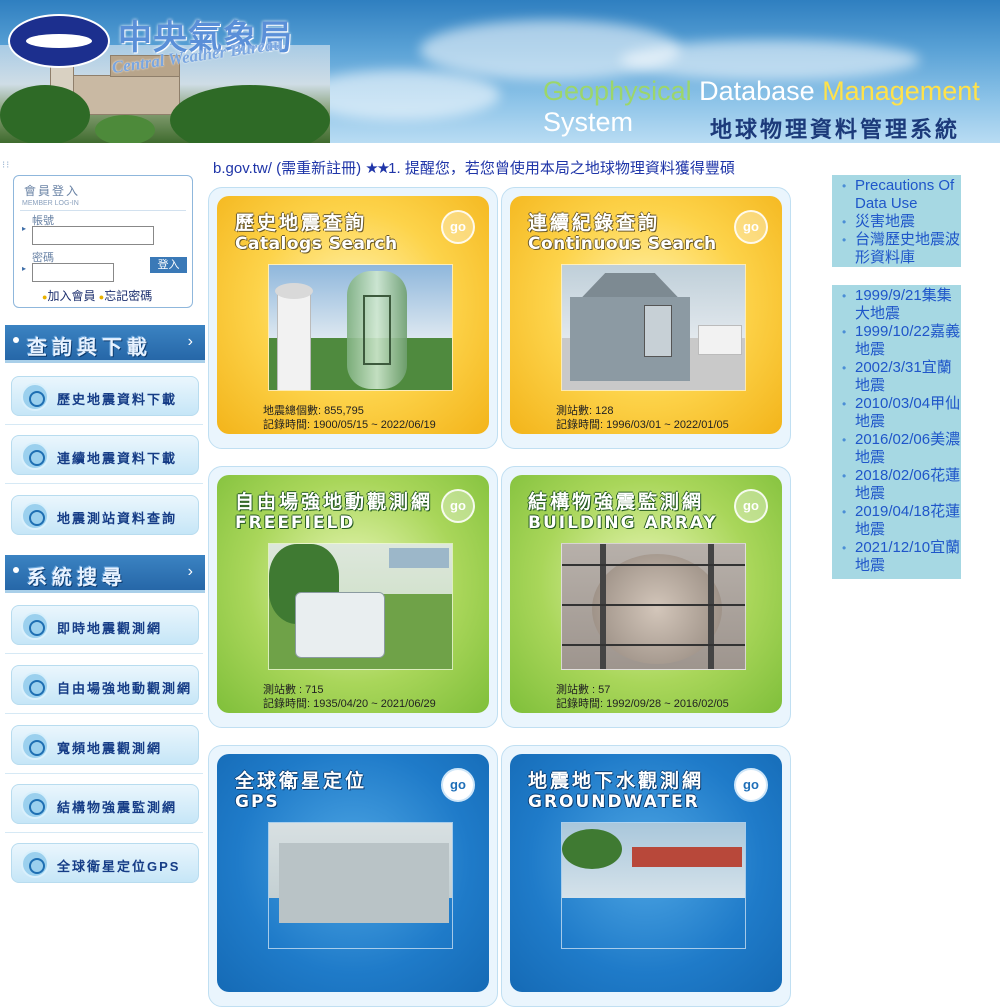 The image size is (1000, 1007). I want to click on section-header-query-download: 查詢與下載 ›, so click(105, 344).